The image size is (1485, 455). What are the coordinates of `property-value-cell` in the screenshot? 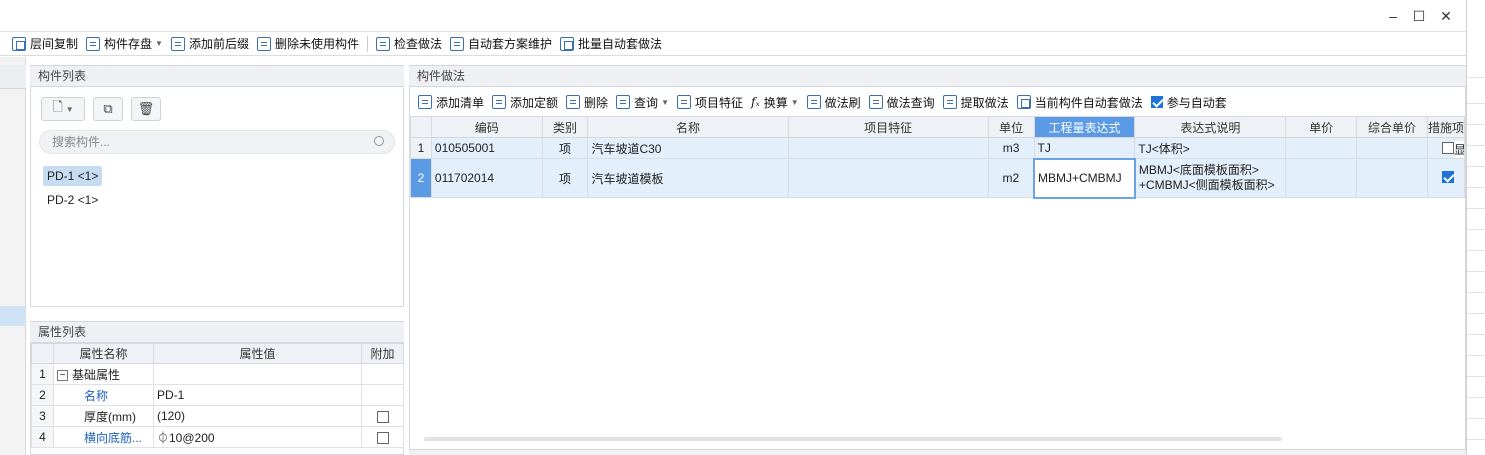 It's located at (257, 374).